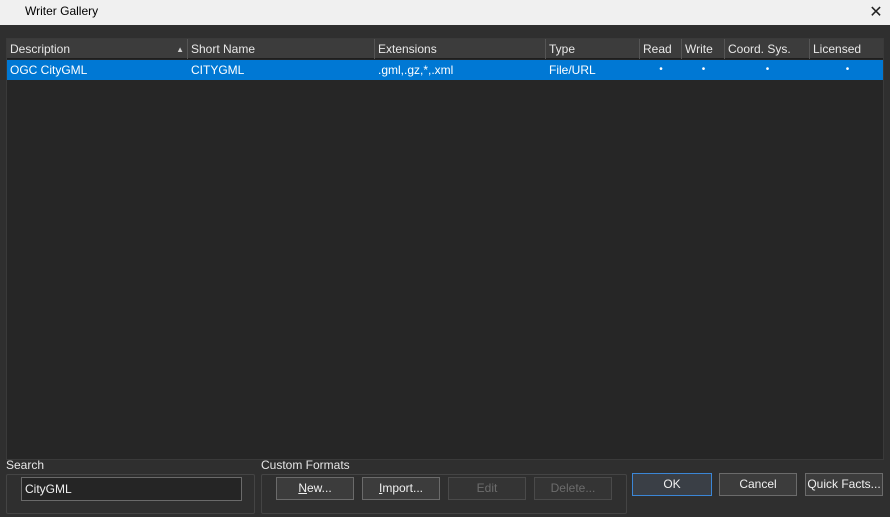 Image resolution: width=890 pixels, height=517 pixels. I want to click on column-header-type: Type, so click(593, 49).